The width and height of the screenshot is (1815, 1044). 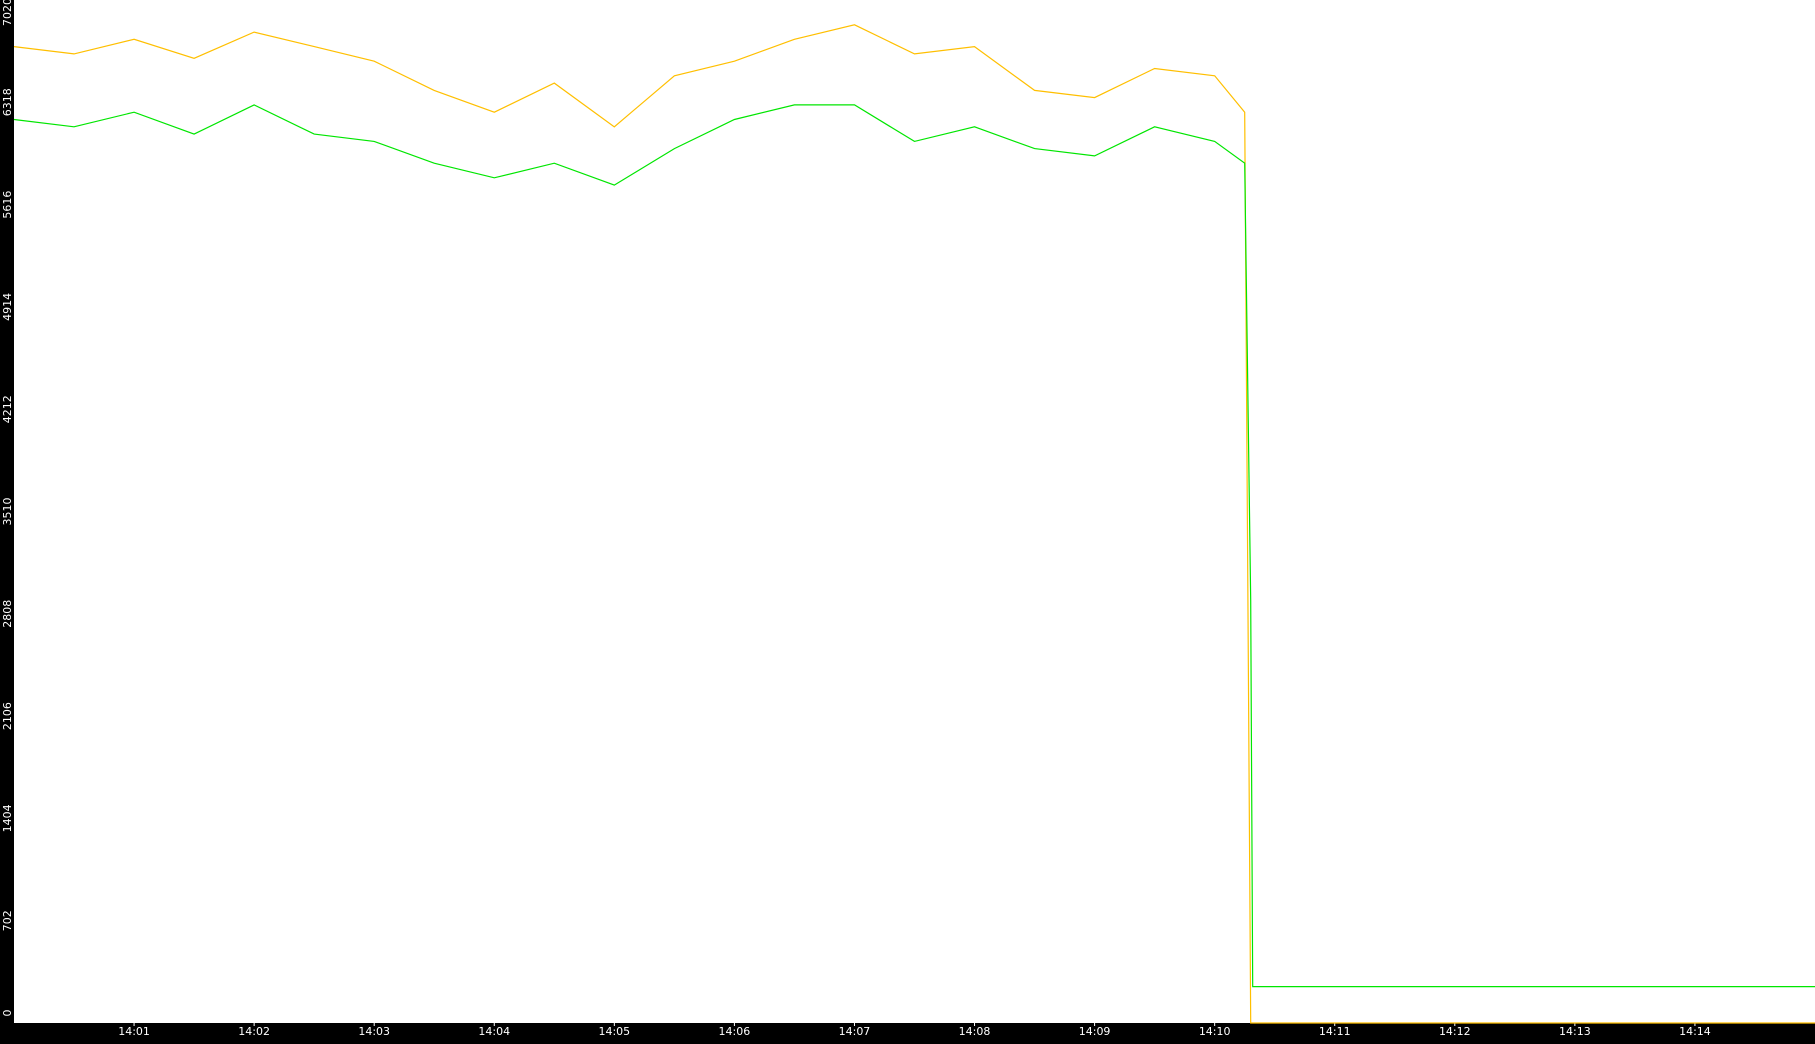 What do you see at coordinates (7, 1013) in the screenshot?
I see `y-tick-label: 0` at bounding box center [7, 1013].